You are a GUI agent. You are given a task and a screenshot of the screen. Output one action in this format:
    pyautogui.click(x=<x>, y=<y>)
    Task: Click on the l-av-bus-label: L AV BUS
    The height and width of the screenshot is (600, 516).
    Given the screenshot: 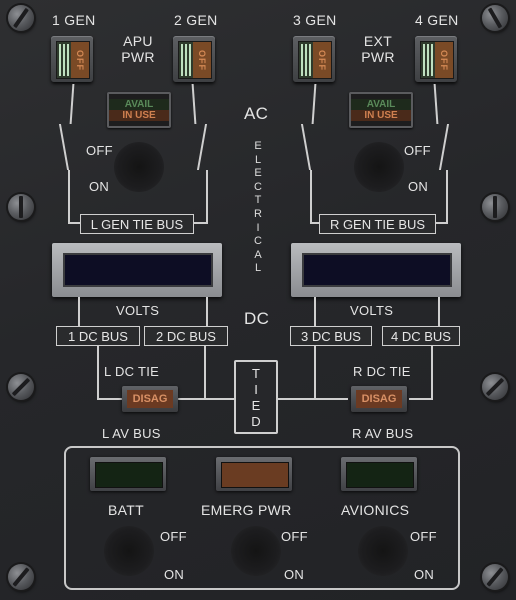 What is the action you would take?
    pyautogui.click(x=131, y=433)
    